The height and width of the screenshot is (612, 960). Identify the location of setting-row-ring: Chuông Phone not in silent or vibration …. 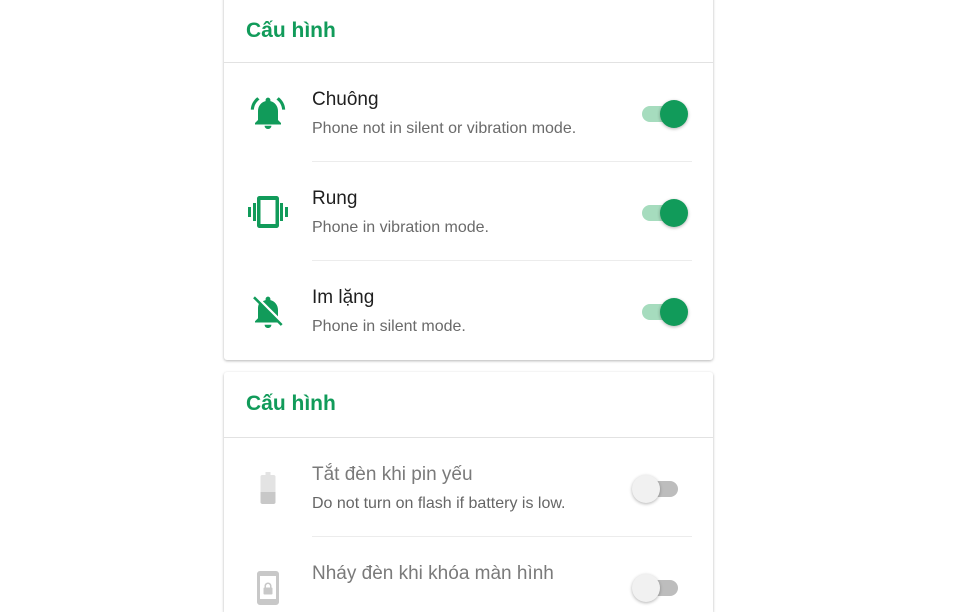
(468, 112).